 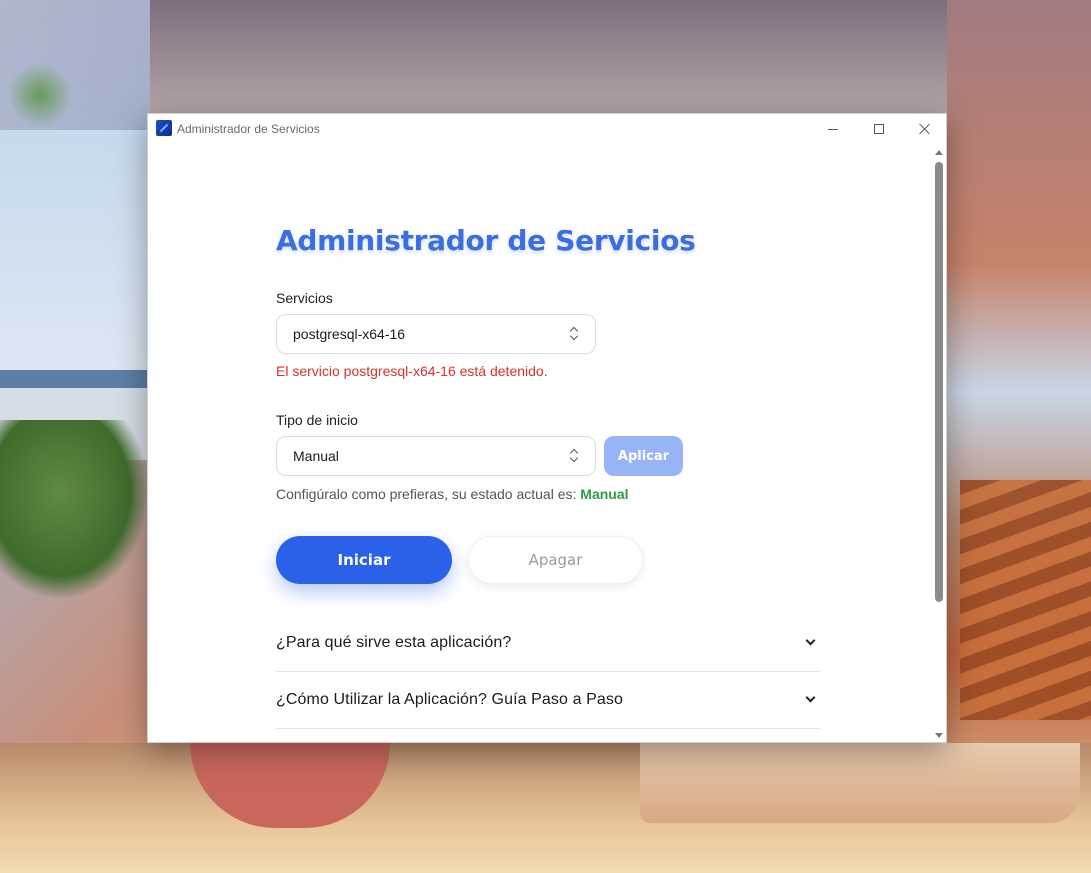 I want to click on services-select: postgresql-x64-16, so click(x=436, y=334).